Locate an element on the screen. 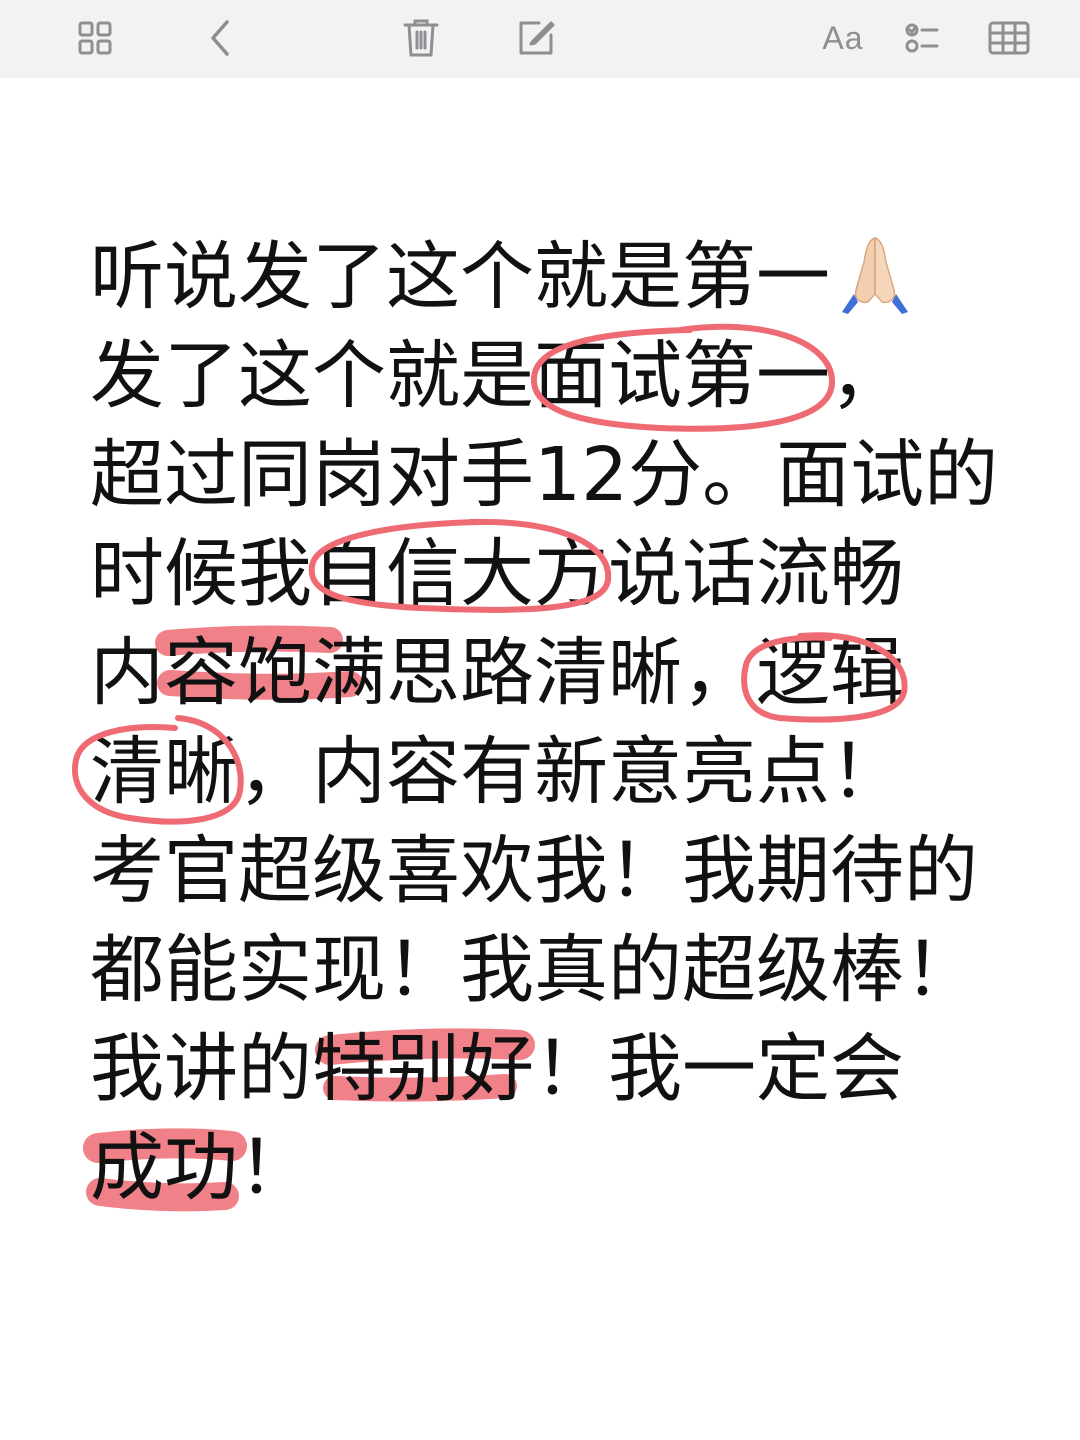 The image size is (1080, 1440). font-icon: Aa is located at coordinates (843, 38).